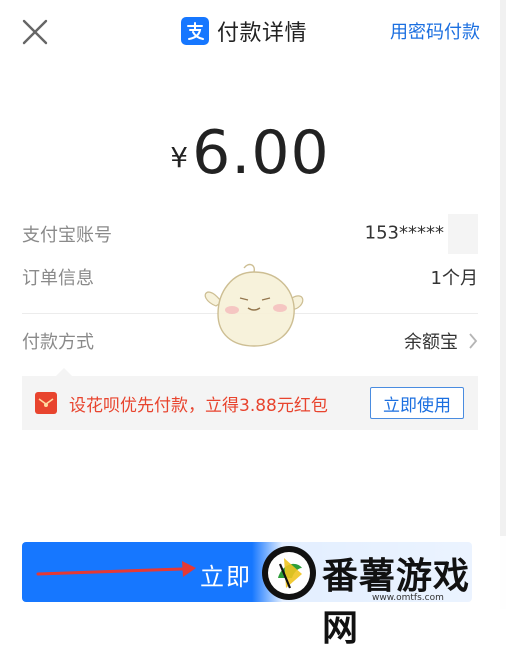 The image size is (506, 651). I want to click on redaction-block, so click(463, 234).